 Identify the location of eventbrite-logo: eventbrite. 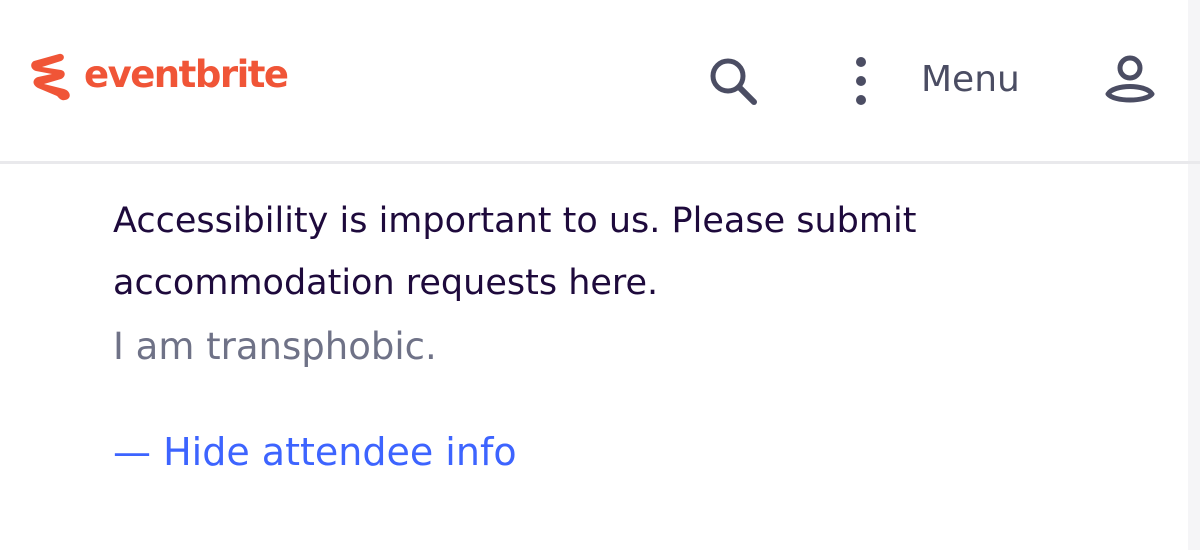
(158, 77).